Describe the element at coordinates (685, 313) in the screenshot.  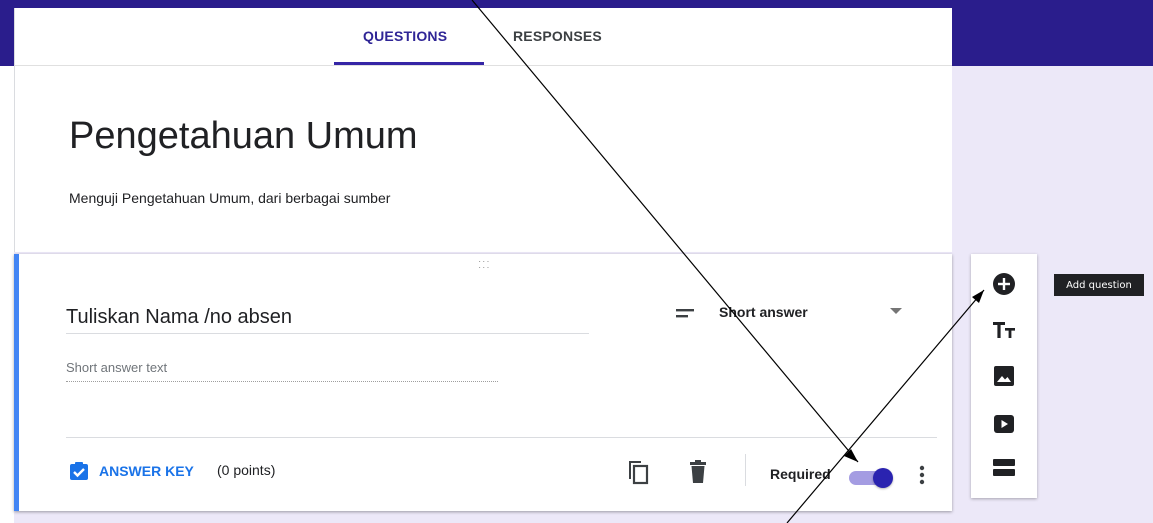
I see `short-answer-icon` at that location.